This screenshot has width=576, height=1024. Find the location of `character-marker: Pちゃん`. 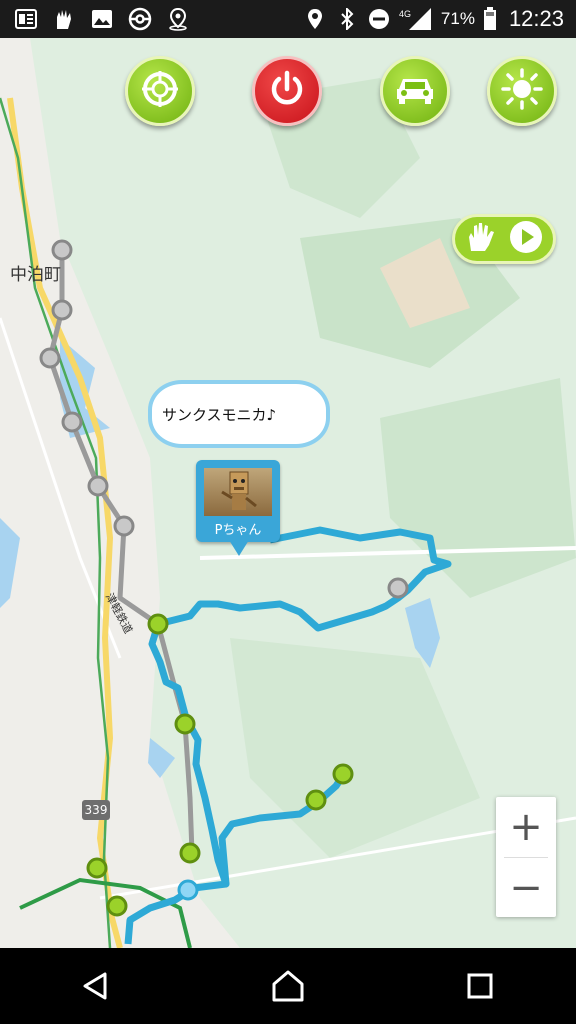

character-marker: Pちゃん is located at coordinates (238, 501).